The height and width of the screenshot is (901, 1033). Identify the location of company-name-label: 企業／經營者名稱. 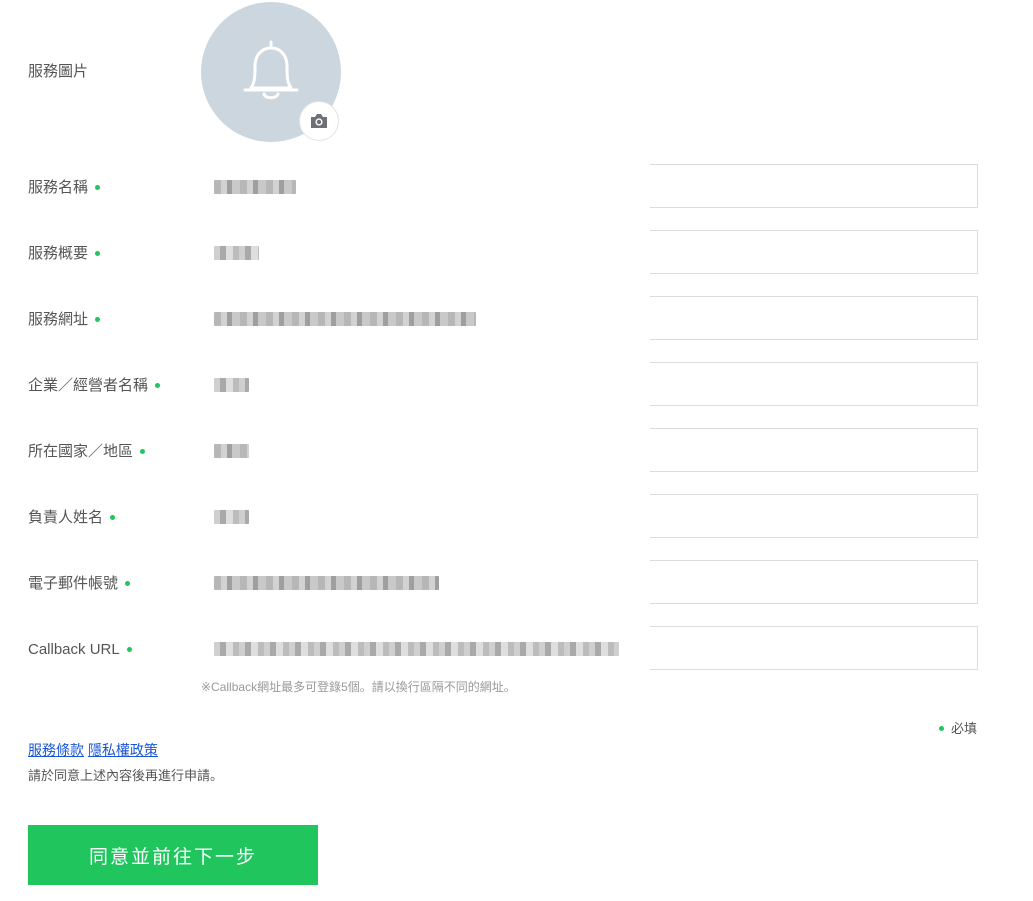
(94, 386).